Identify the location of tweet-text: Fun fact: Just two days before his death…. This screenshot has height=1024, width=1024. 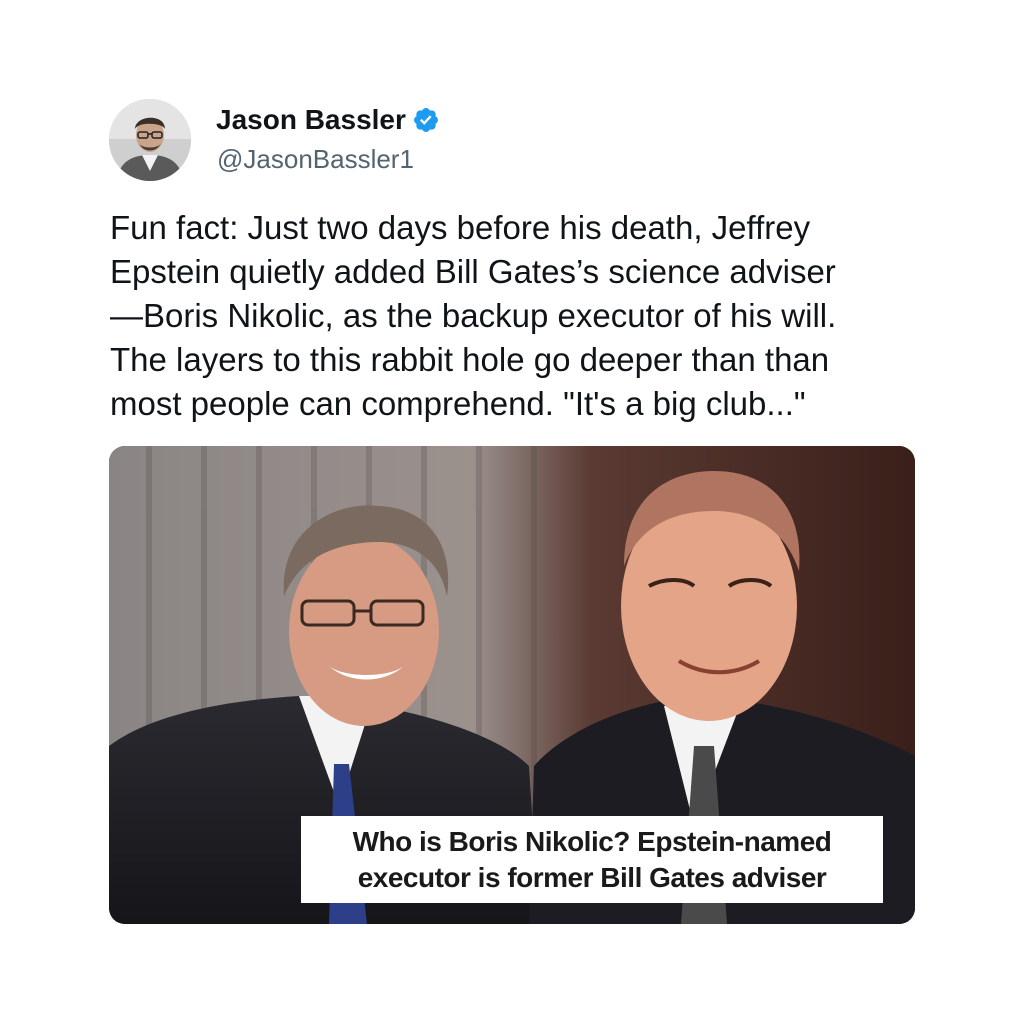
(473, 315).